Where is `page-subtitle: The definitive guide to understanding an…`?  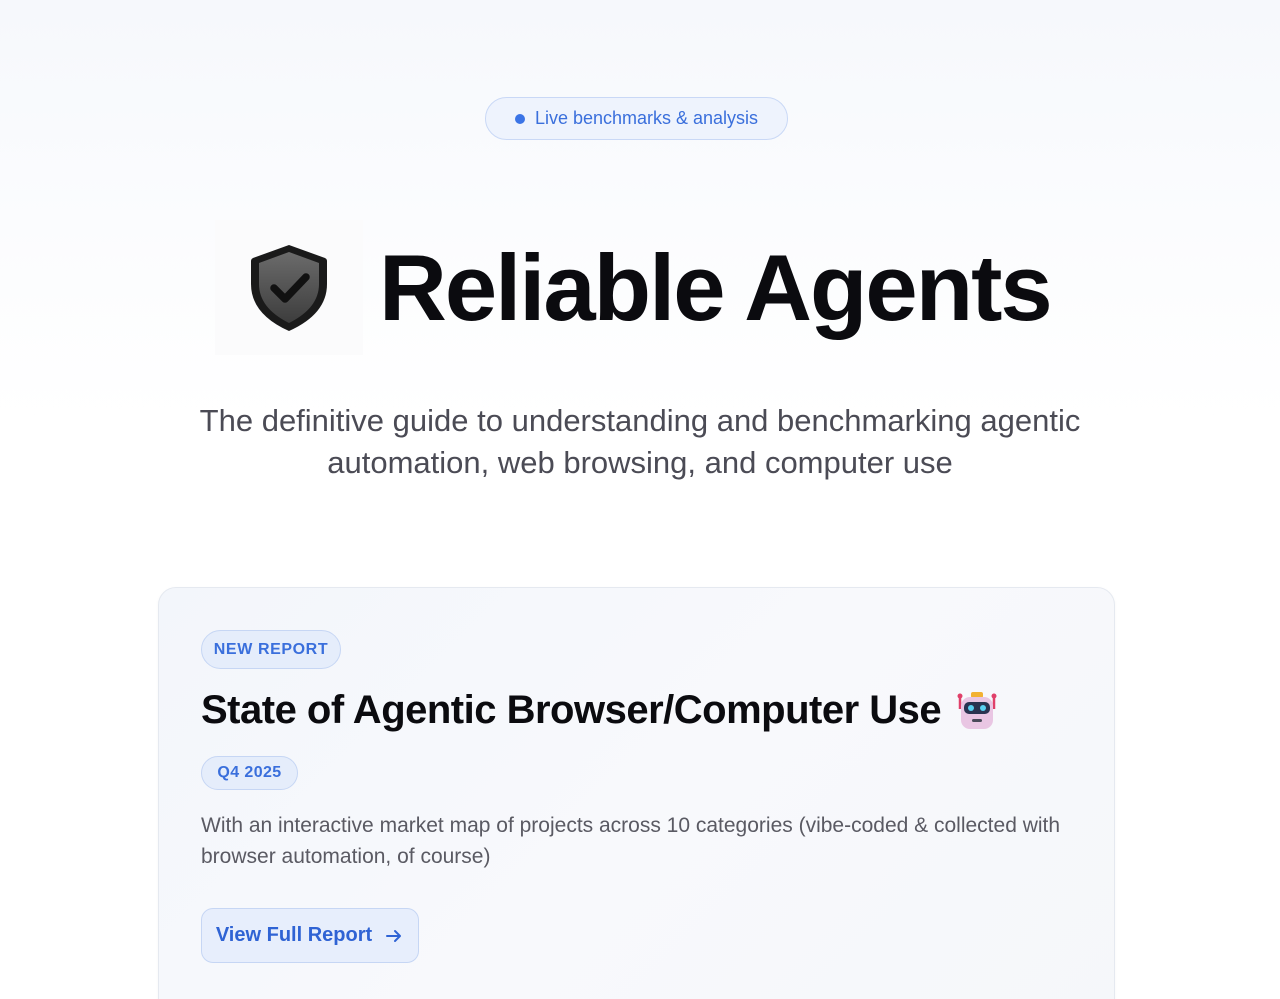 page-subtitle: The definitive guide to understanding an… is located at coordinates (640, 441).